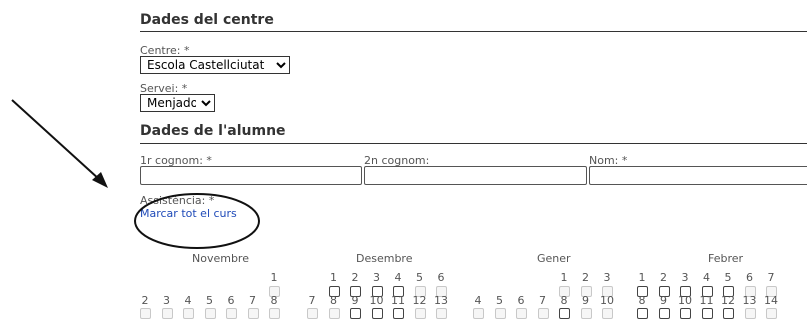 Image resolution: width=807 pixels, height=319 pixels. I want to click on centre-select: Escola Castellciutat, so click(215, 65).